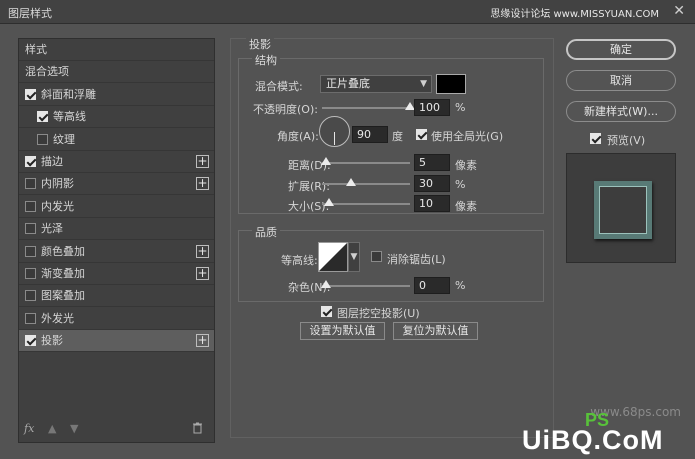 Image resolution: width=695 pixels, height=459 pixels. Describe the element at coordinates (432, 285) in the screenshot. I see `noise-input: 0` at that location.